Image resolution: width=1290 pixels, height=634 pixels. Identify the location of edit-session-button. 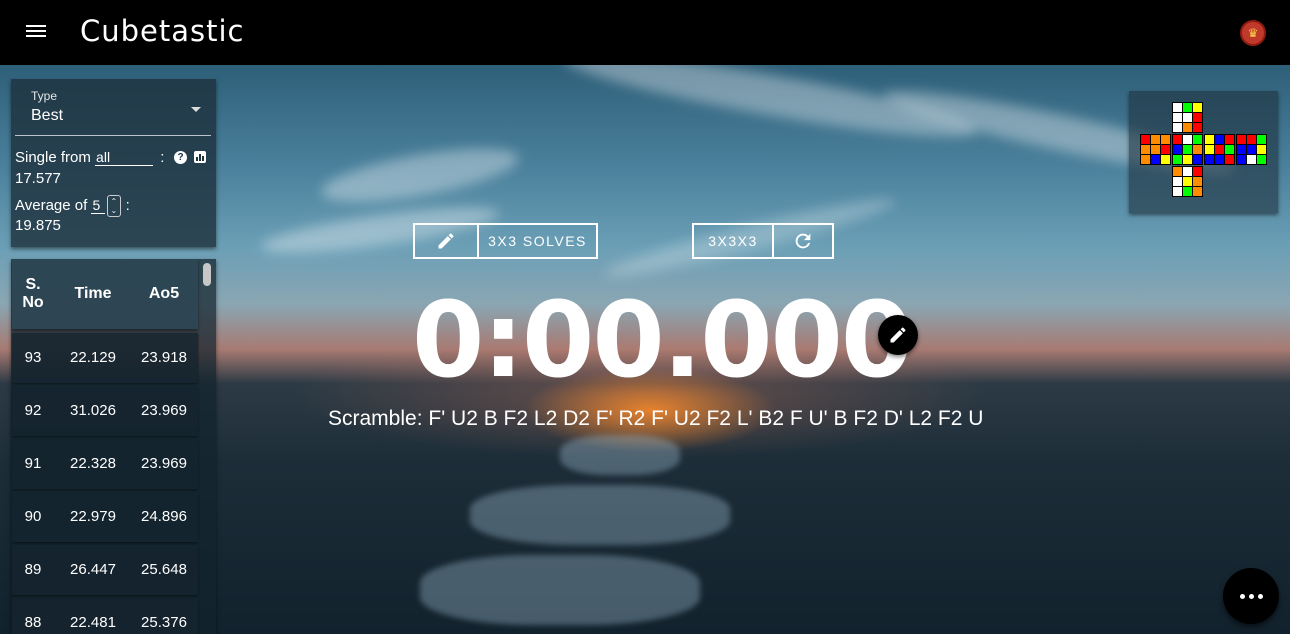
(446, 241).